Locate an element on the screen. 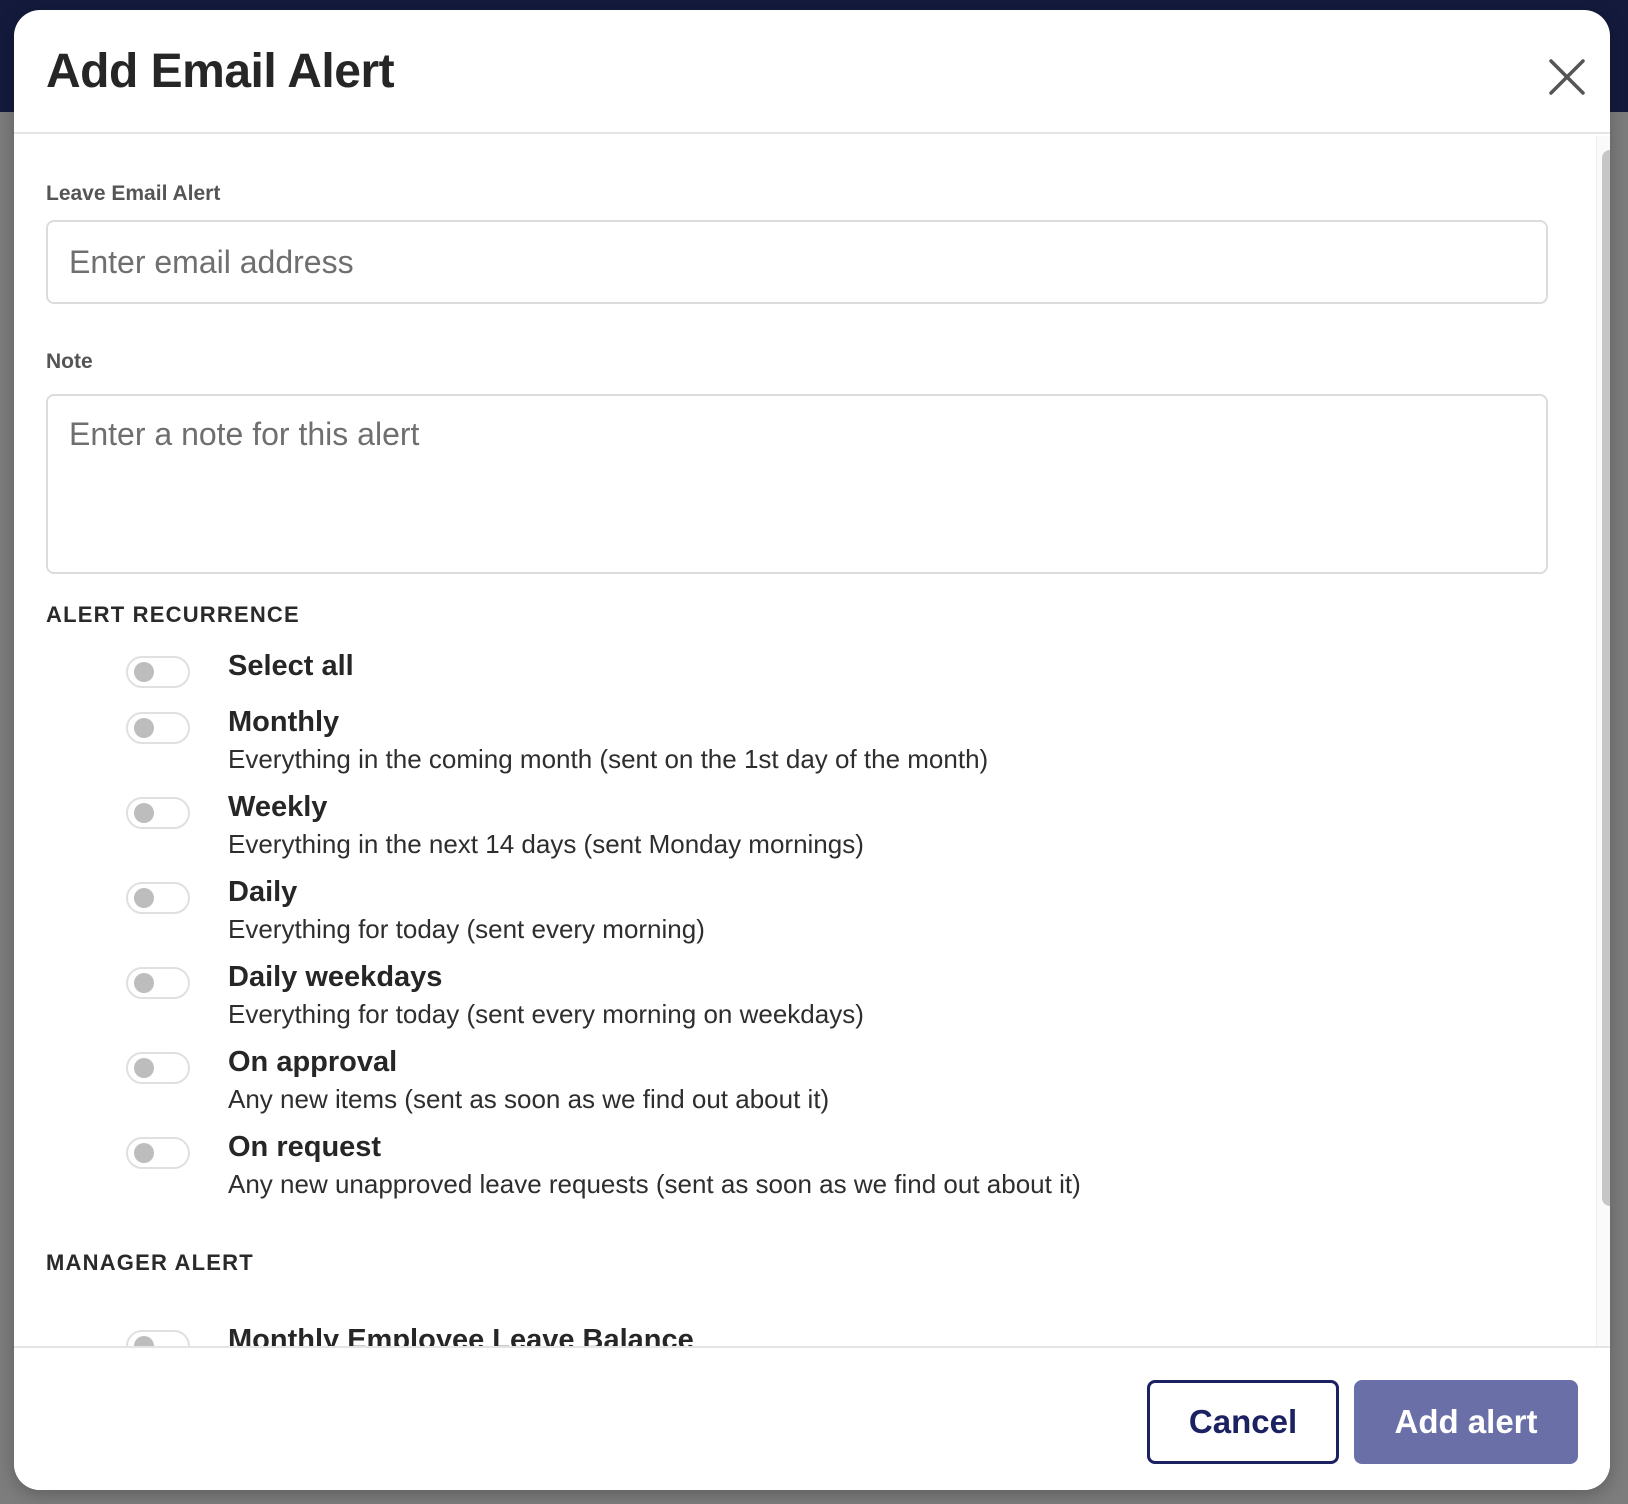  add-alert-button: Add alert is located at coordinates (1466, 1422).